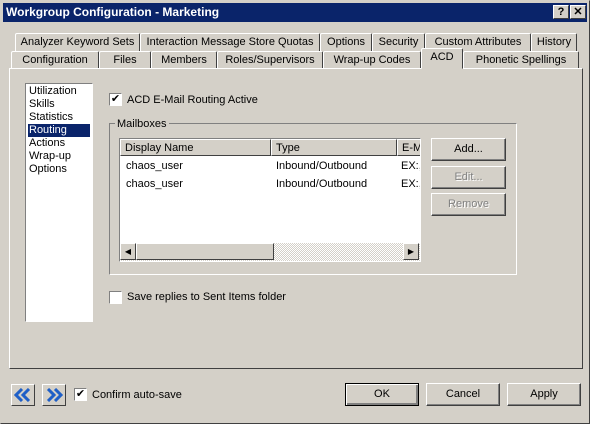  I want to click on tab-history: History, so click(554, 42).